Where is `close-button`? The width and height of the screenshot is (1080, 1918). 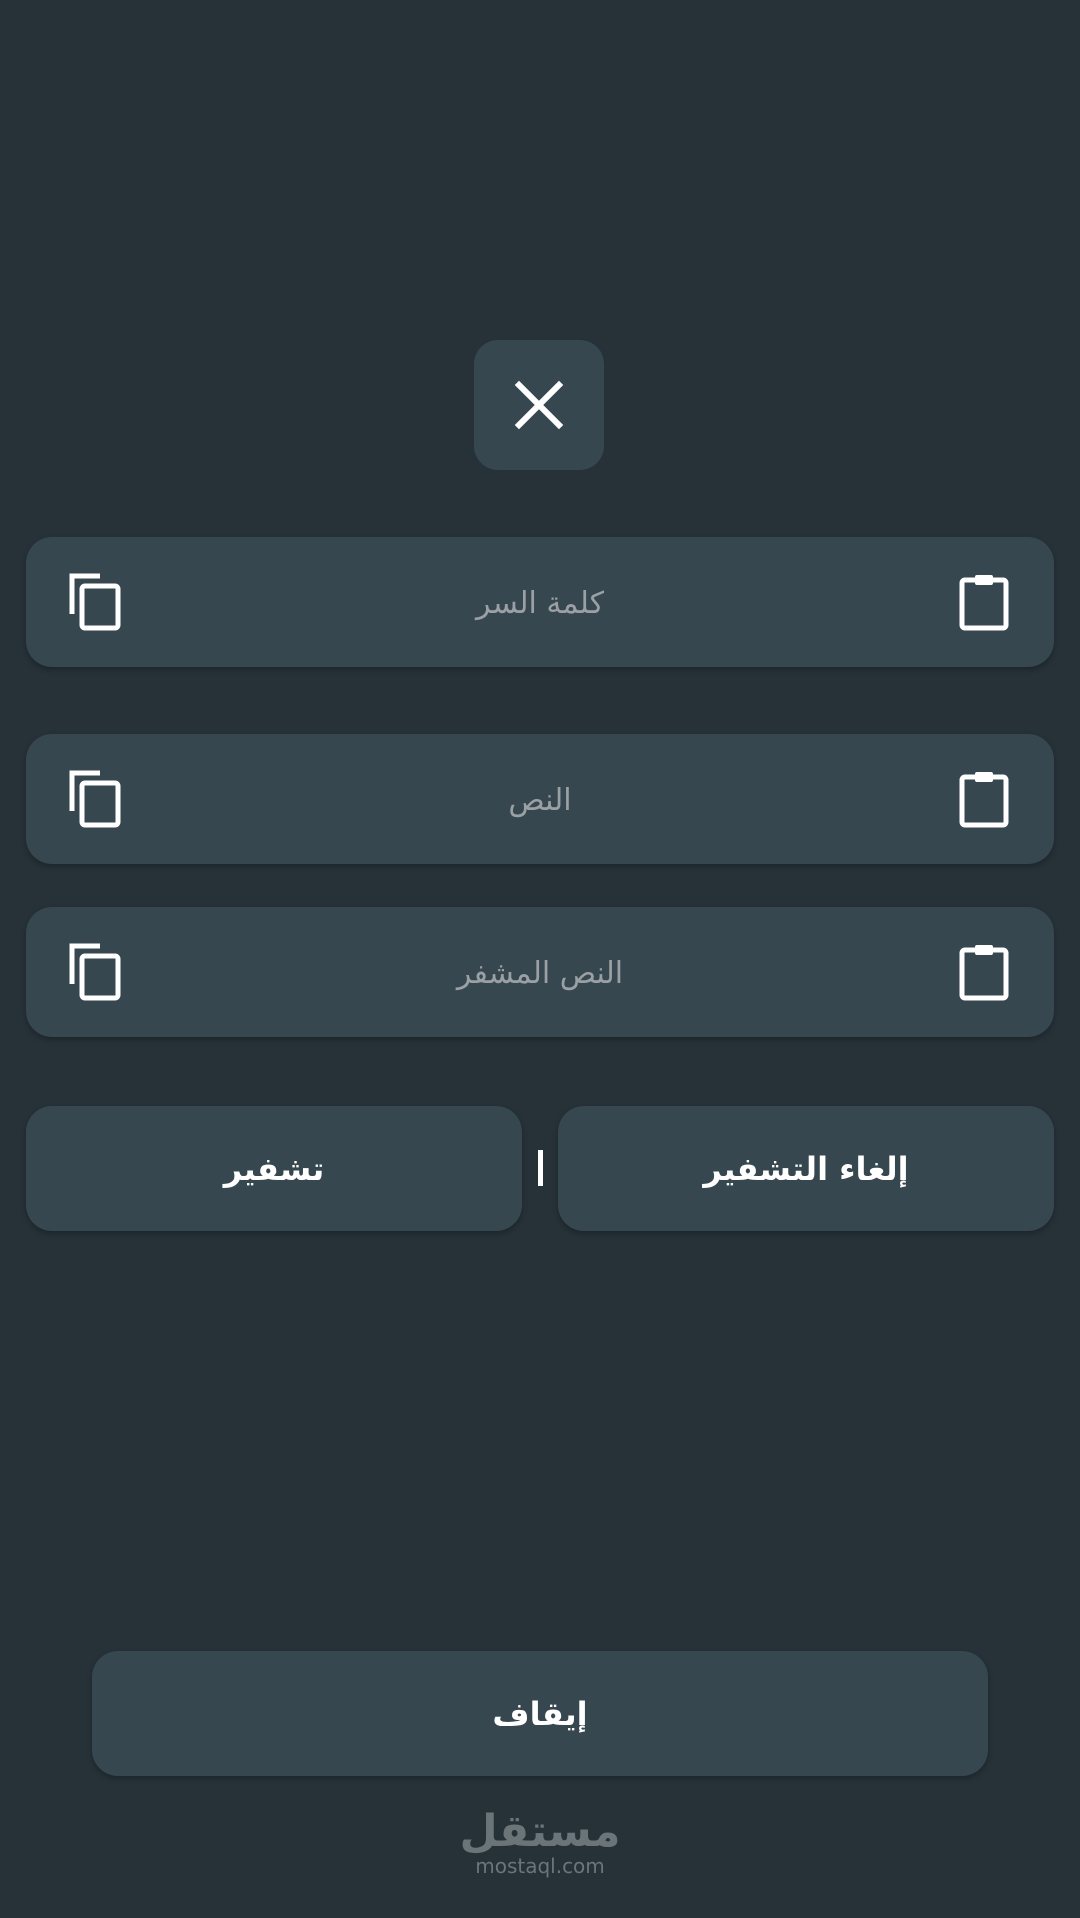
close-button is located at coordinates (539, 405).